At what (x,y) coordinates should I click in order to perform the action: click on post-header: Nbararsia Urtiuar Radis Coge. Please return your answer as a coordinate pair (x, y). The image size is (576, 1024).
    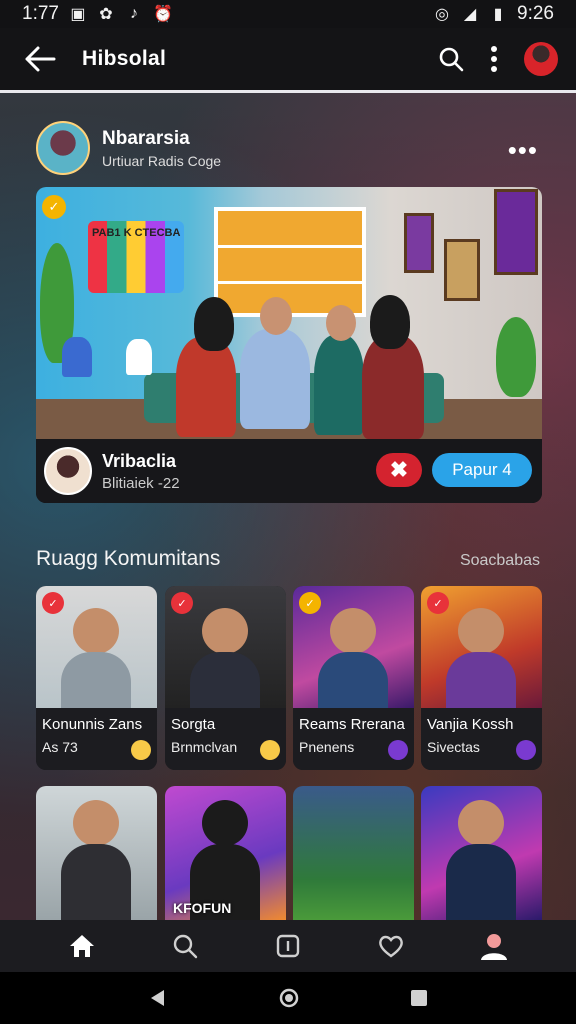
    Looking at the image, I should click on (128, 148).